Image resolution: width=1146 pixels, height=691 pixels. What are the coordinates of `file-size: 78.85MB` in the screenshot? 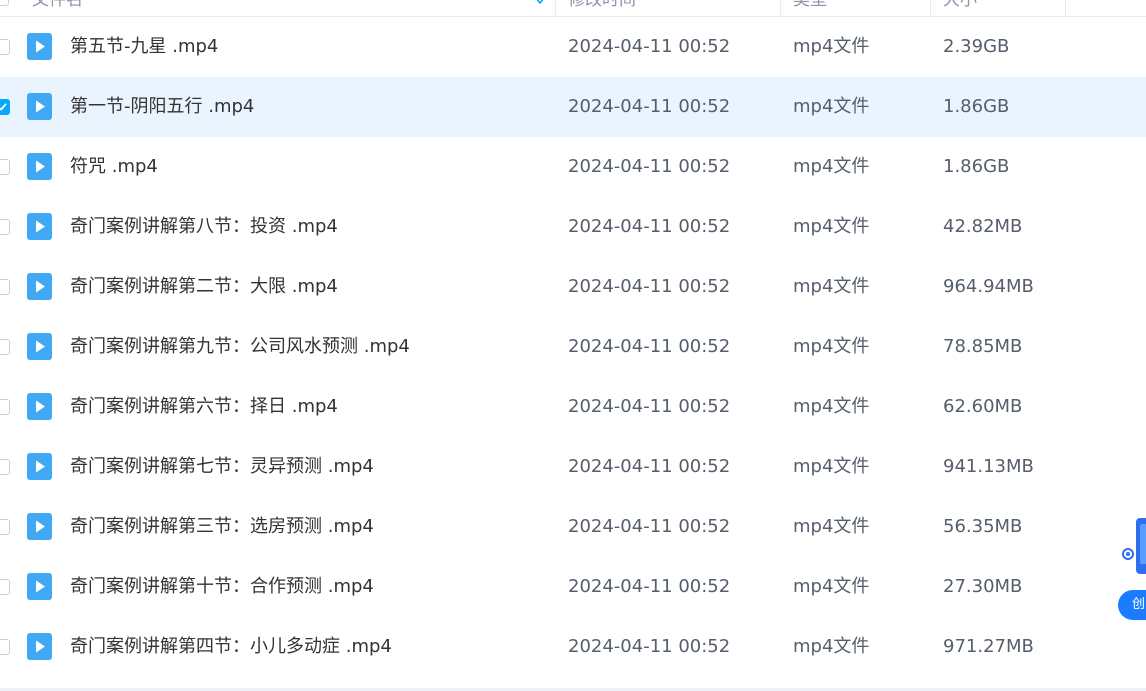 It's located at (983, 346).